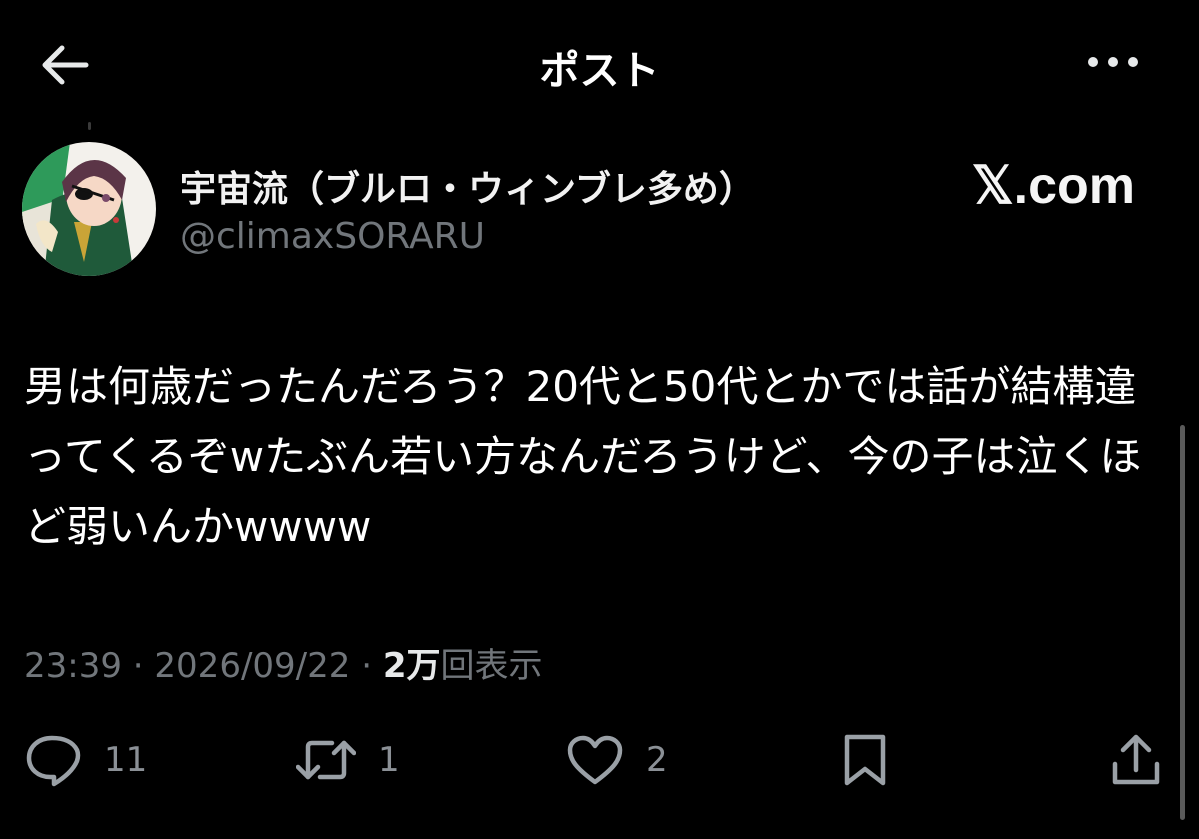 This screenshot has height=839, width=1199. What do you see at coordinates (126, 760) in the screenshot?
I see `reply-count: 11` at bounding box center [126, 760].